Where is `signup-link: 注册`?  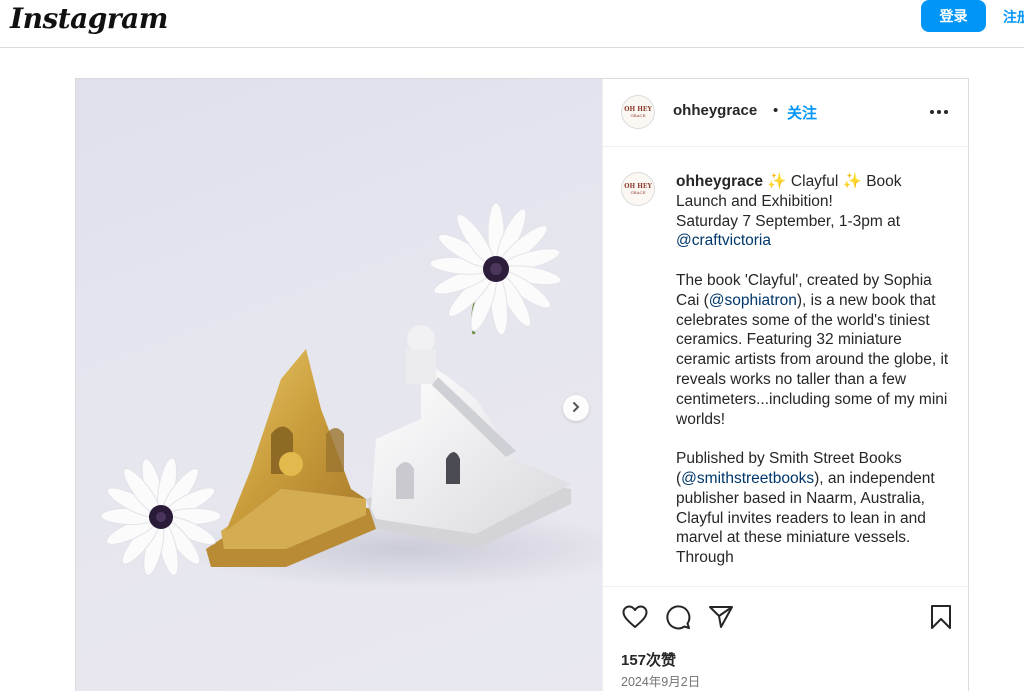 signup-link: 注册 is located at coordinates (1013, 17).